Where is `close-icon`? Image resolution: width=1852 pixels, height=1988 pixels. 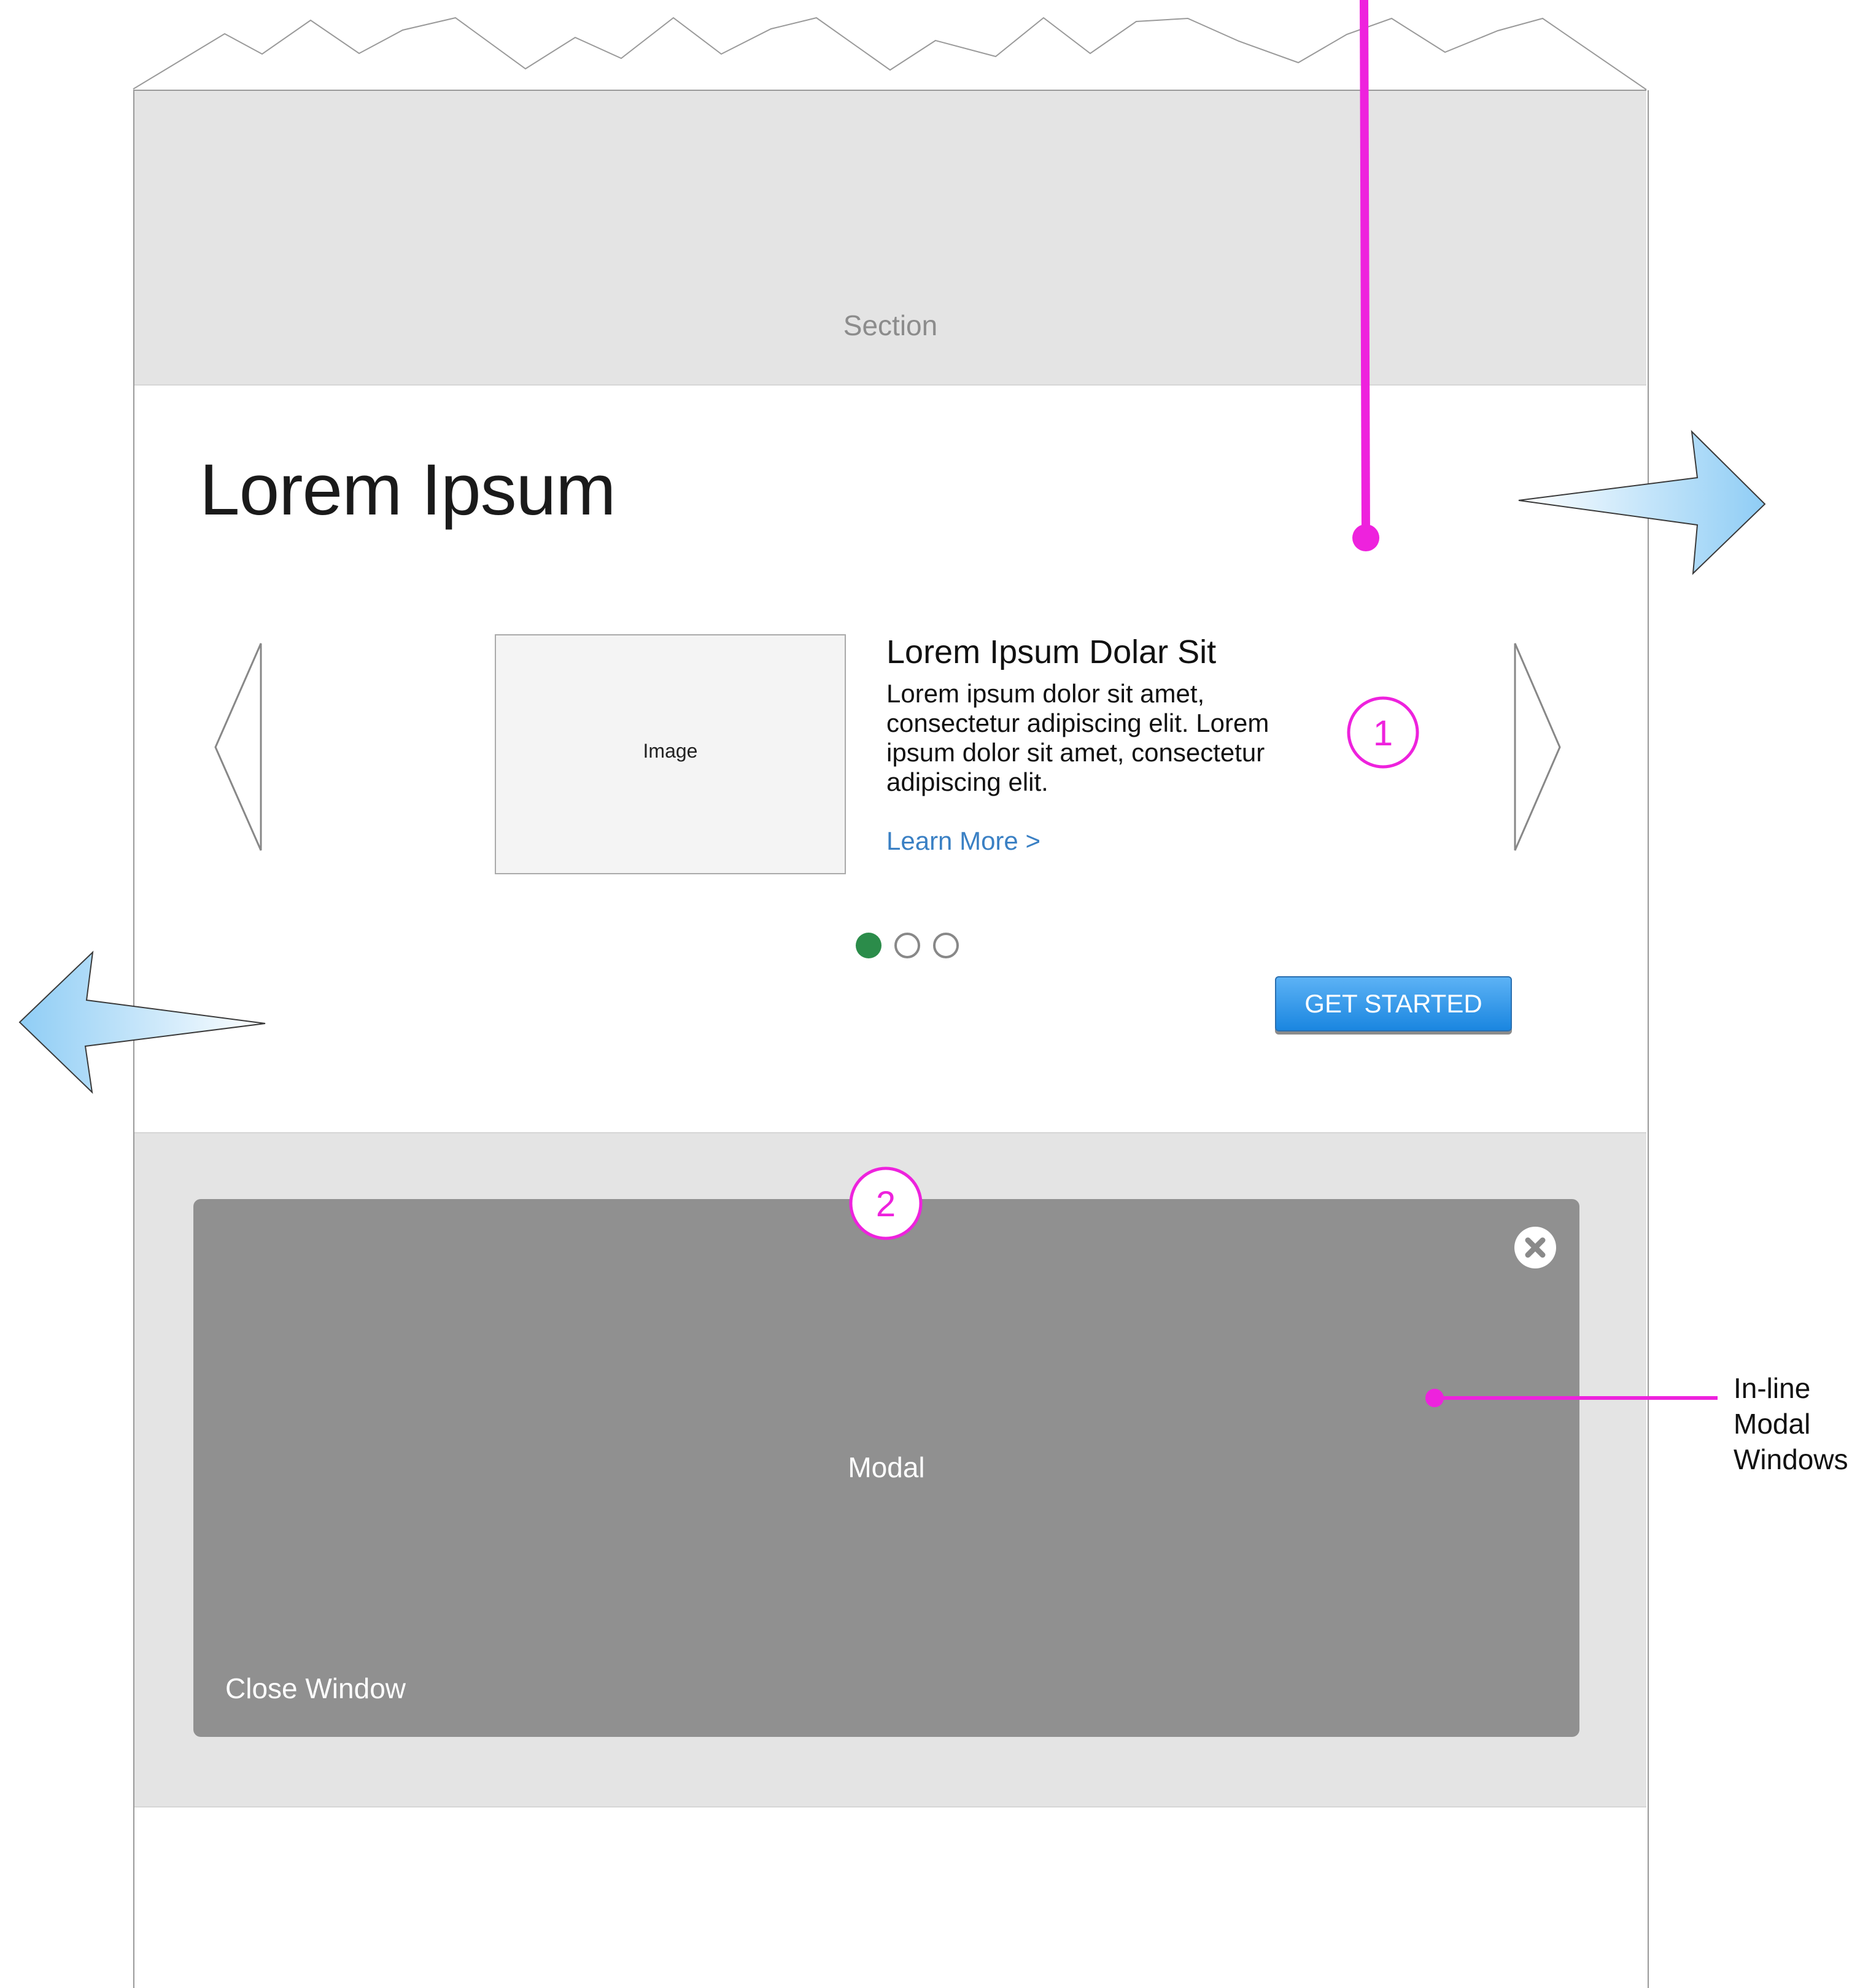 close-icon is located at coordinates (1535, 1247).